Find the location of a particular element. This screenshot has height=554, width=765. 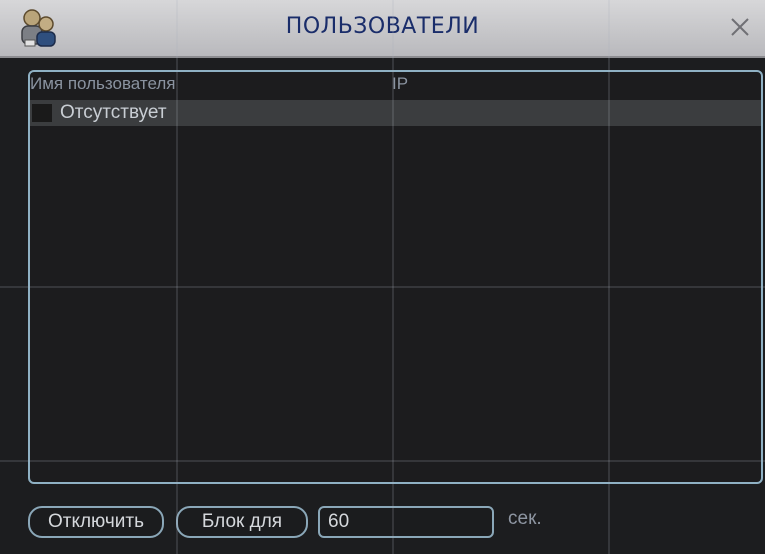

column-header-ip: IP is located at coordinates (400, 83).